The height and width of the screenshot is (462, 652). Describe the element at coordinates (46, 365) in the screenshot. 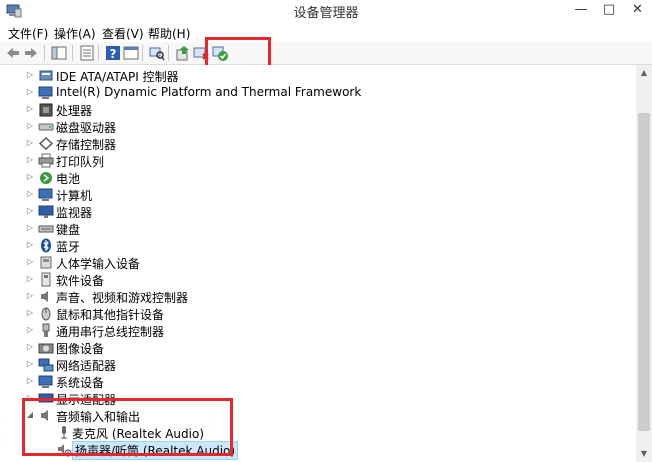

I see `network-adapter-icon` at that location.